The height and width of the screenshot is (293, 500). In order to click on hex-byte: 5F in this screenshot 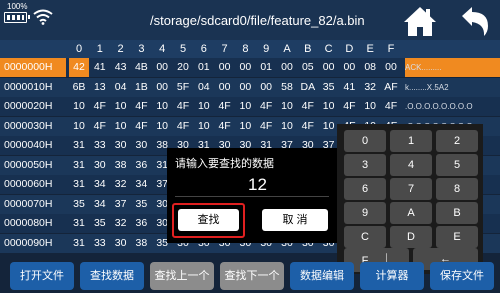, I will do `click(183, 87)`.